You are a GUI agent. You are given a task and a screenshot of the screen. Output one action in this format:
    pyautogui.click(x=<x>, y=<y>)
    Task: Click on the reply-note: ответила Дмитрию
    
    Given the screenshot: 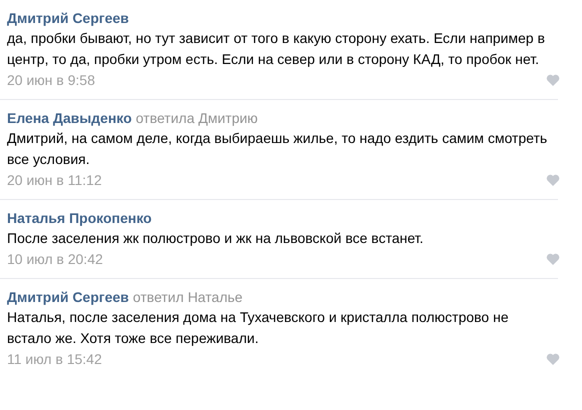 What is the action you would take?
    pyautogui.click(x=197, y=118)
    